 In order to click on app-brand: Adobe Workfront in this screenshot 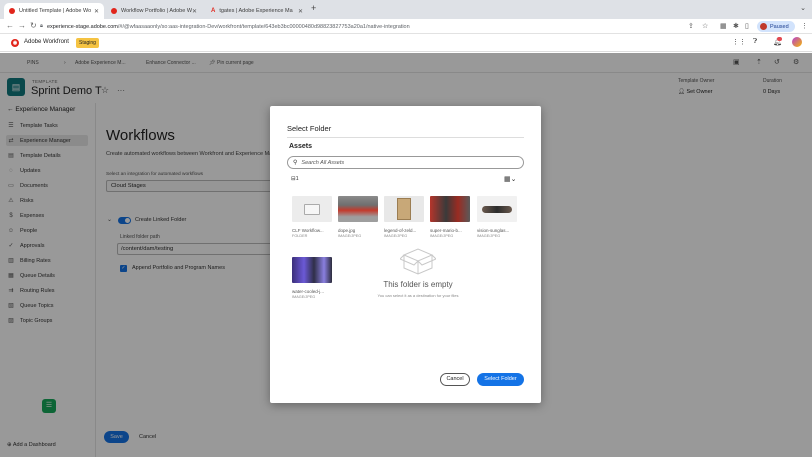, I will do `click(46, 42)`.